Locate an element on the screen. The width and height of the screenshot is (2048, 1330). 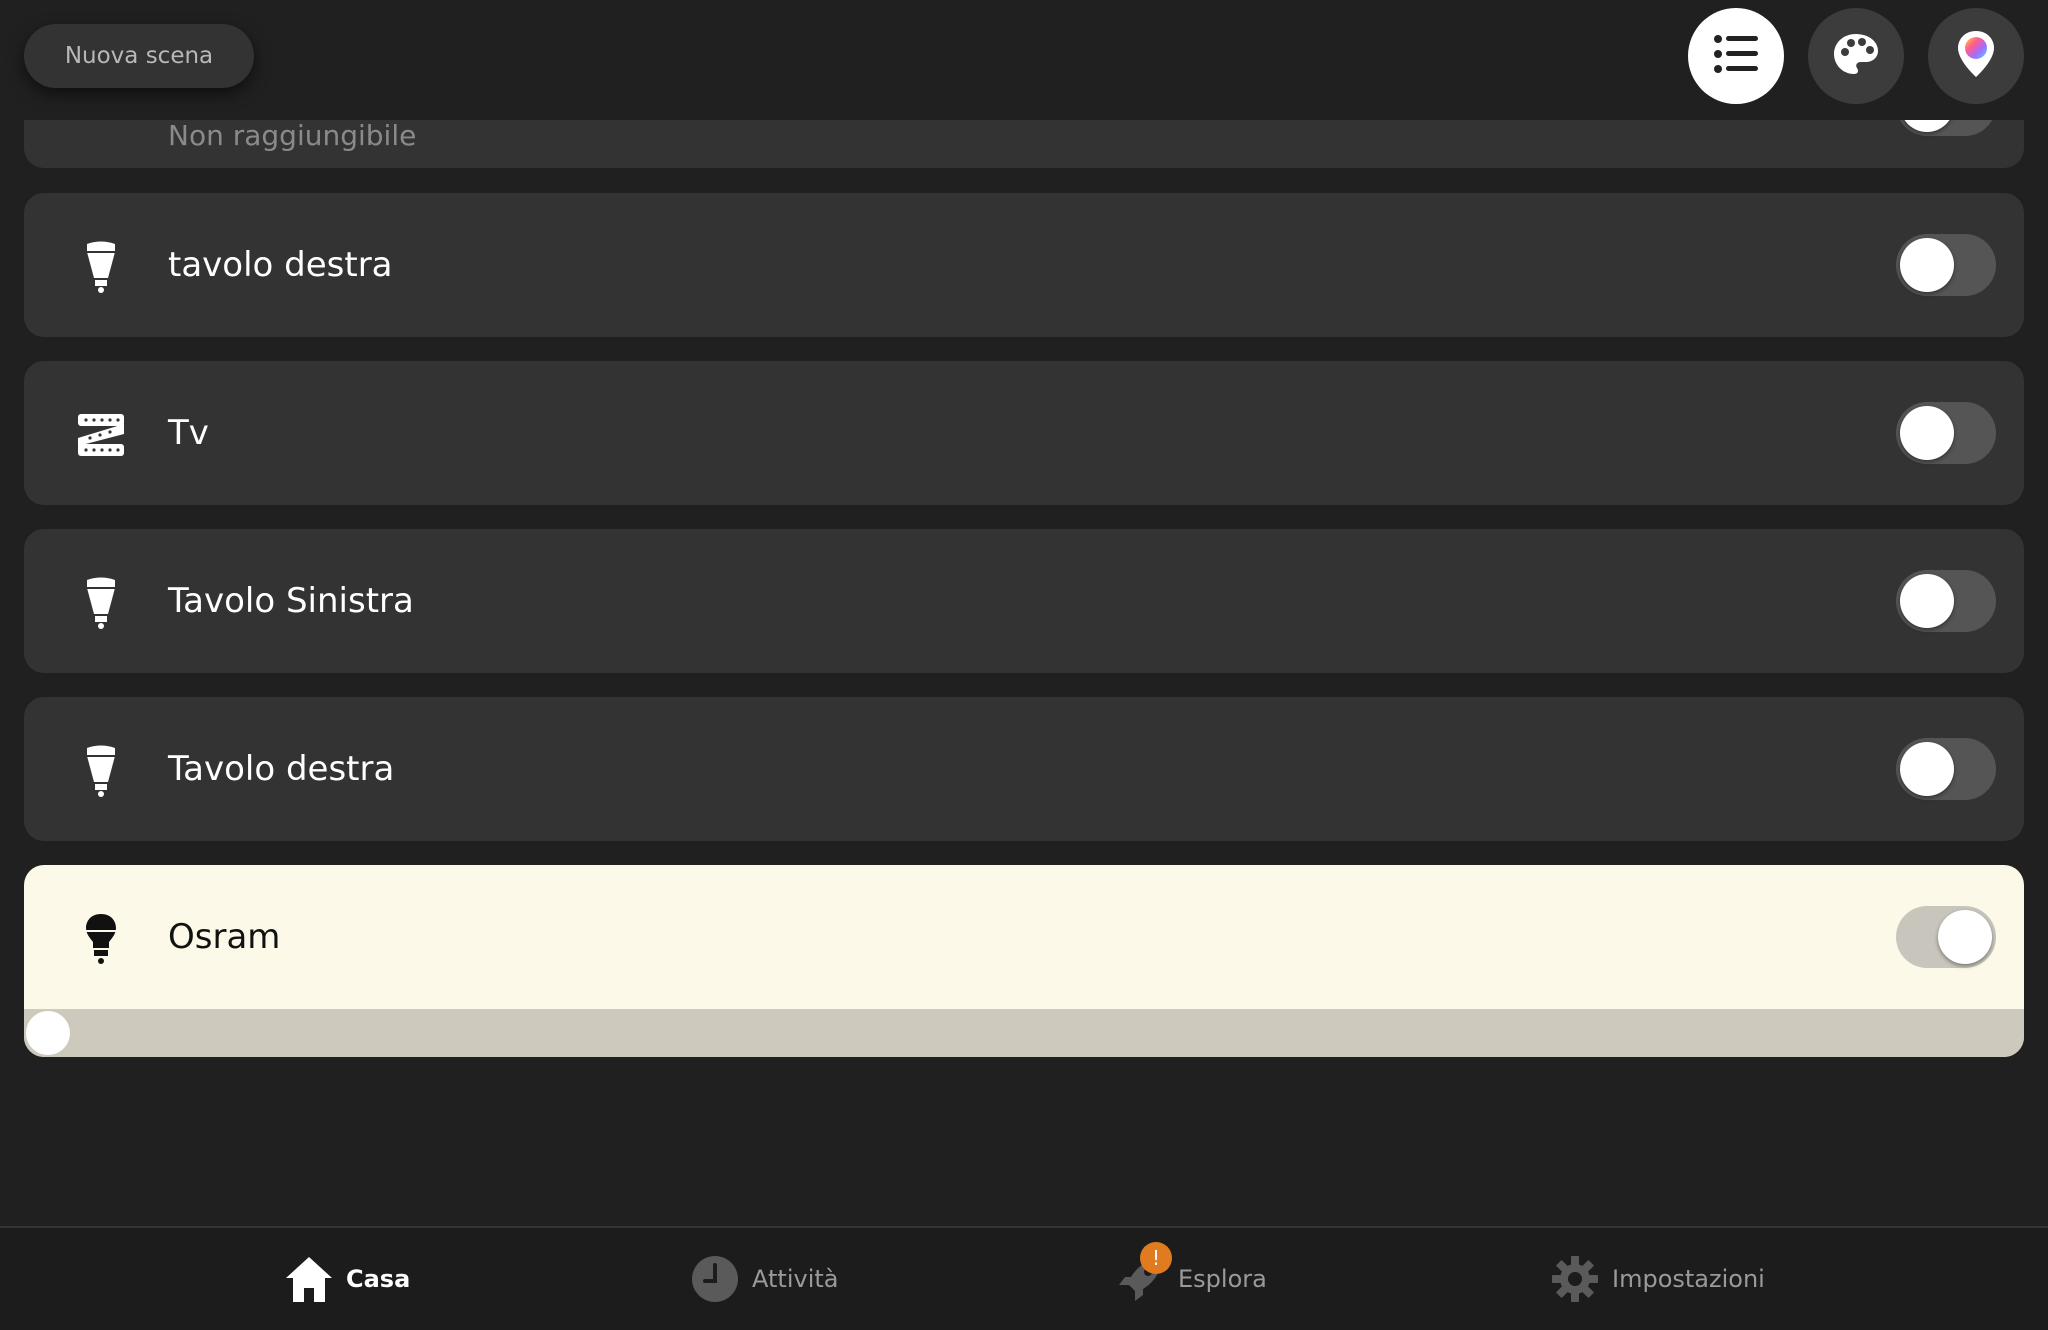
light-card-tv: Tv is located at coordinates (1024, 433).